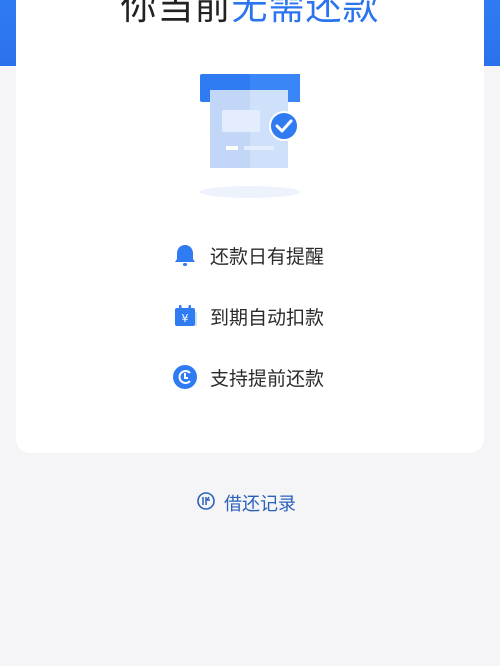 This screenshot has width=500, height=666. I want to click on records-link: 借还记录, so click(246, 503).